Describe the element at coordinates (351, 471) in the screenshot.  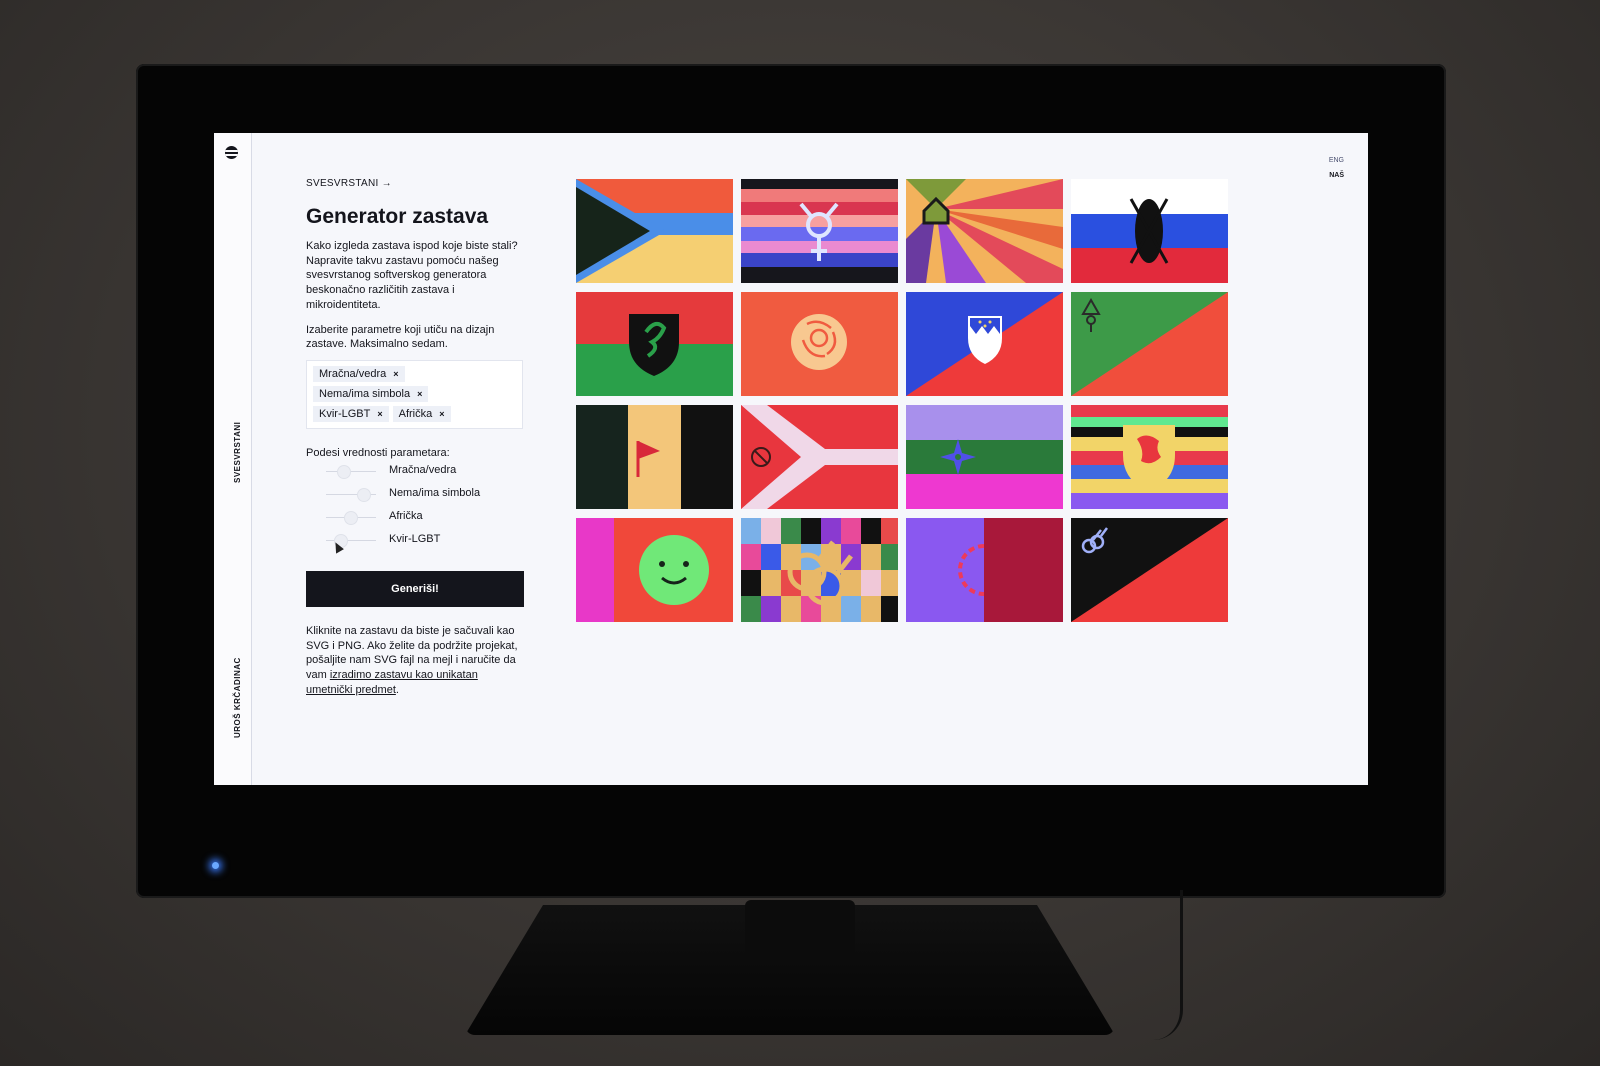
I see `slider-track` at that location.